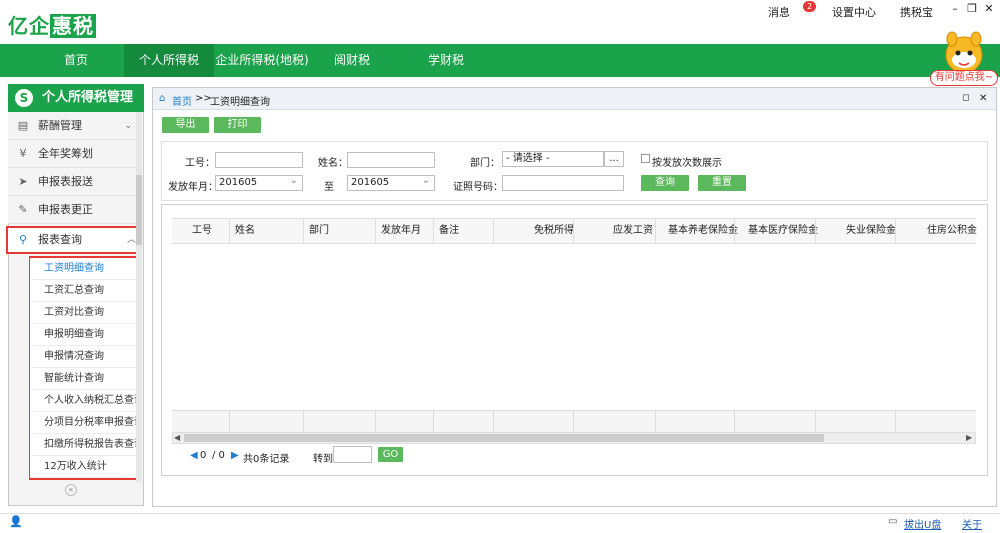 This screenshot has height=533, width=1000. I want to click on subitem-smart-stats: 智能统计查询, so click(85, 379).